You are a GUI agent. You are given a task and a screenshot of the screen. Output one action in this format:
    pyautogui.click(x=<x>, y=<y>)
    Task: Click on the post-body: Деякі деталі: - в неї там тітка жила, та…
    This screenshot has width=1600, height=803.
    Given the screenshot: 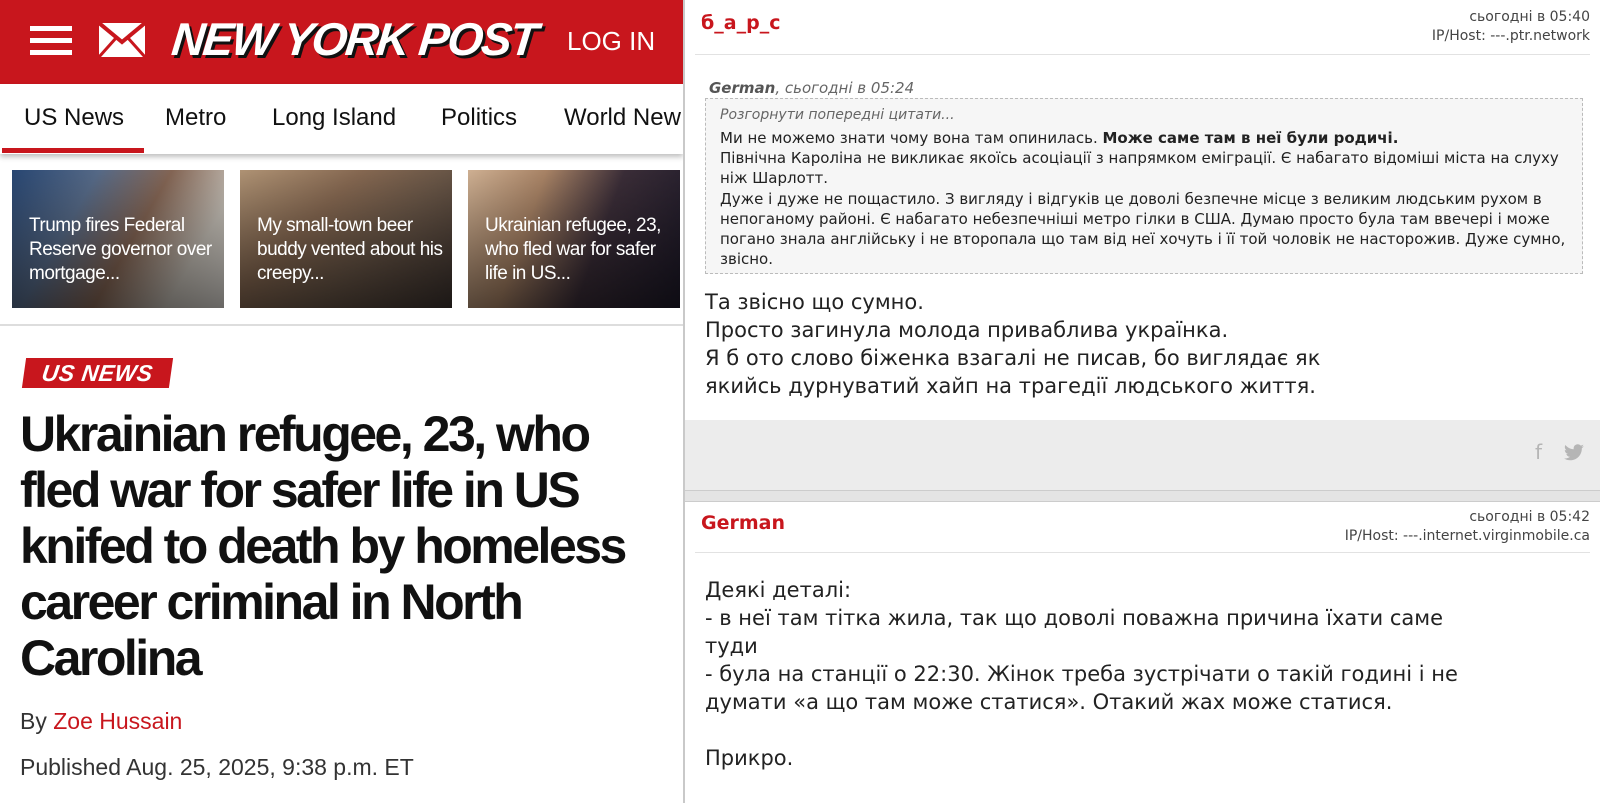 What is the action you would take?
    pyautogui.click(x=1081, y=674)
    